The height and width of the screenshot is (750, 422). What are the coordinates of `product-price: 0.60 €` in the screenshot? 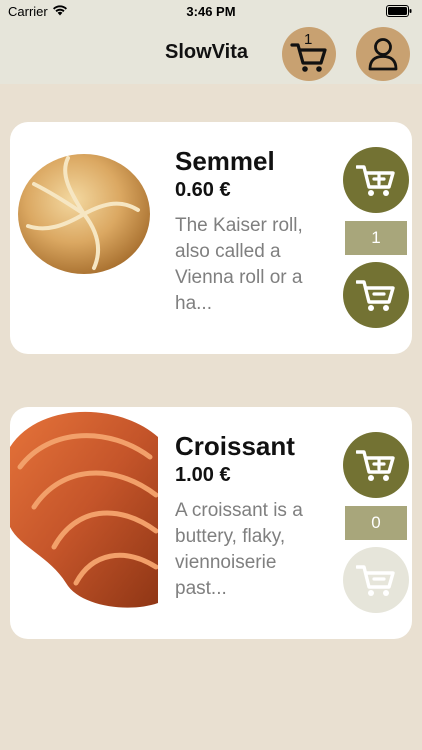 It's located at (203, 190).